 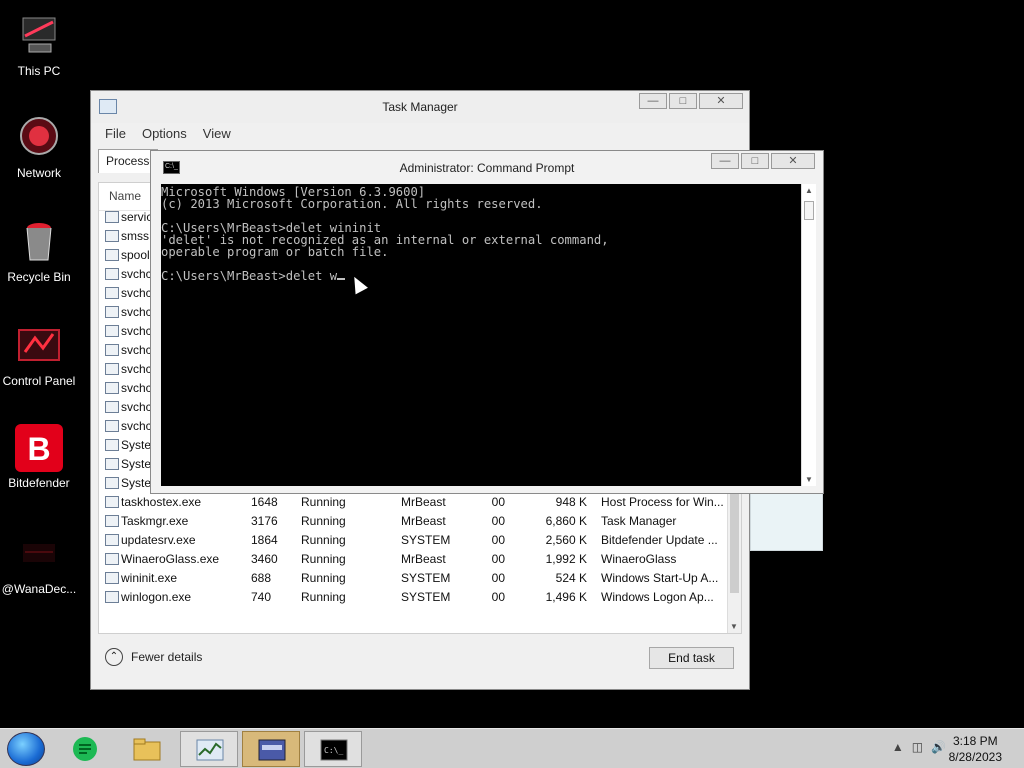 I want to click on desktop-icon-bitdefender: B Bitdefender, so click(x=39, y=457).